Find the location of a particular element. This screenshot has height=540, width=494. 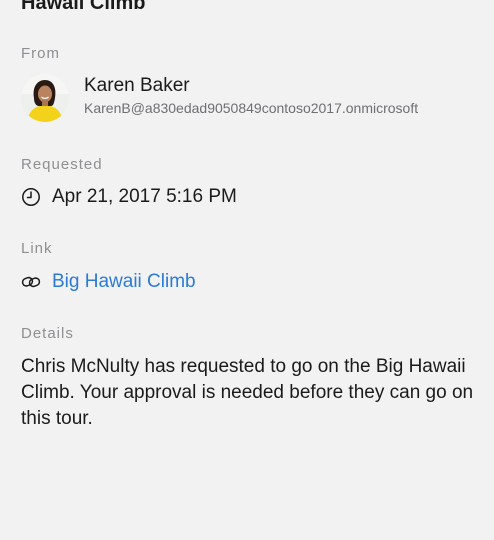

details-label: Details is located at coordinates (47, 333).